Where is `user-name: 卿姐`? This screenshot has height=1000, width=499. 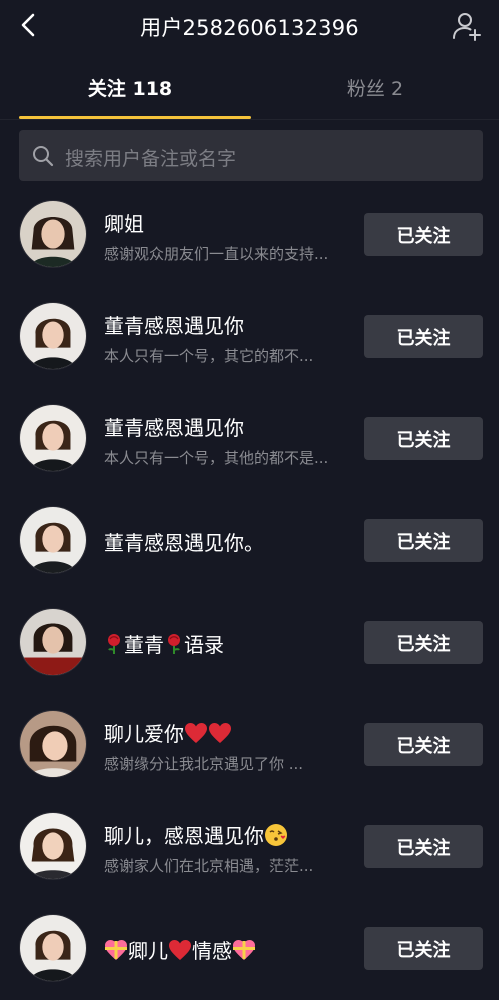
user-name: 卿姐 is located at coordinates (124, 224).